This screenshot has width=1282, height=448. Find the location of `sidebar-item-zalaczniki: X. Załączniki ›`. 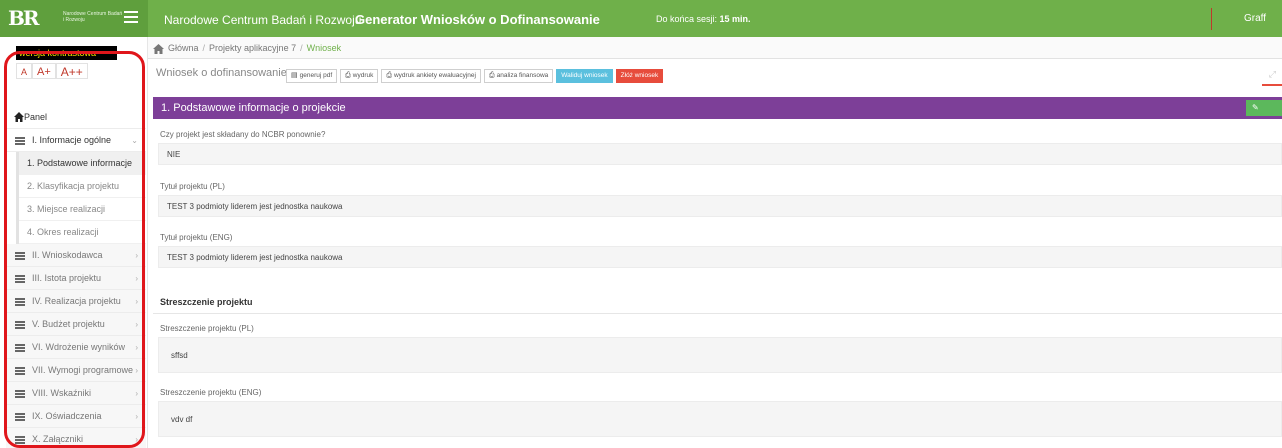

sidebar-item-zalaczniki: X. Załączniki › is located at coordinates (76, 438).